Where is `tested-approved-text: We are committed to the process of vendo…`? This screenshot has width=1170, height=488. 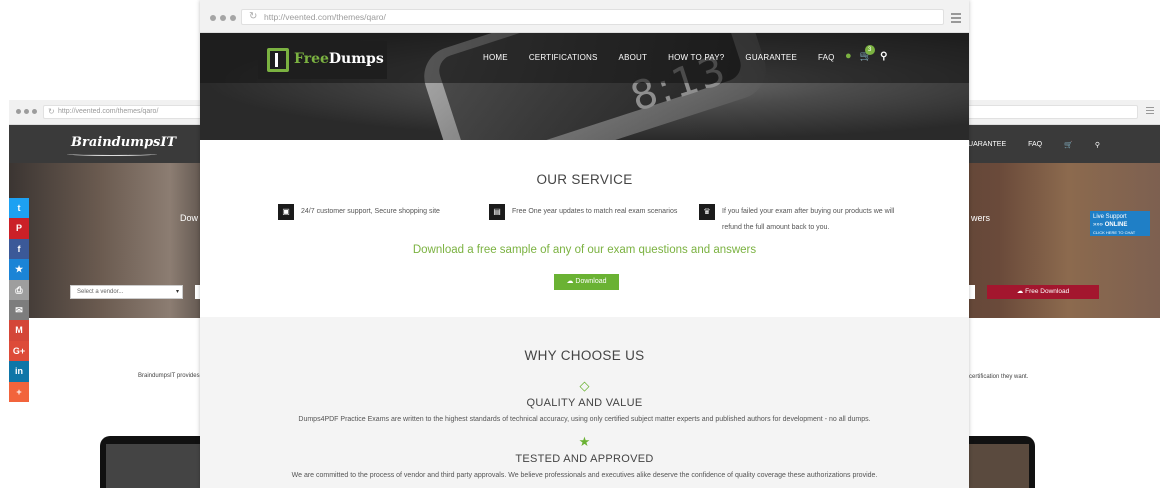 tested-approved-text: We are committed to the process of vendo… is located at coordinates (584, 475).